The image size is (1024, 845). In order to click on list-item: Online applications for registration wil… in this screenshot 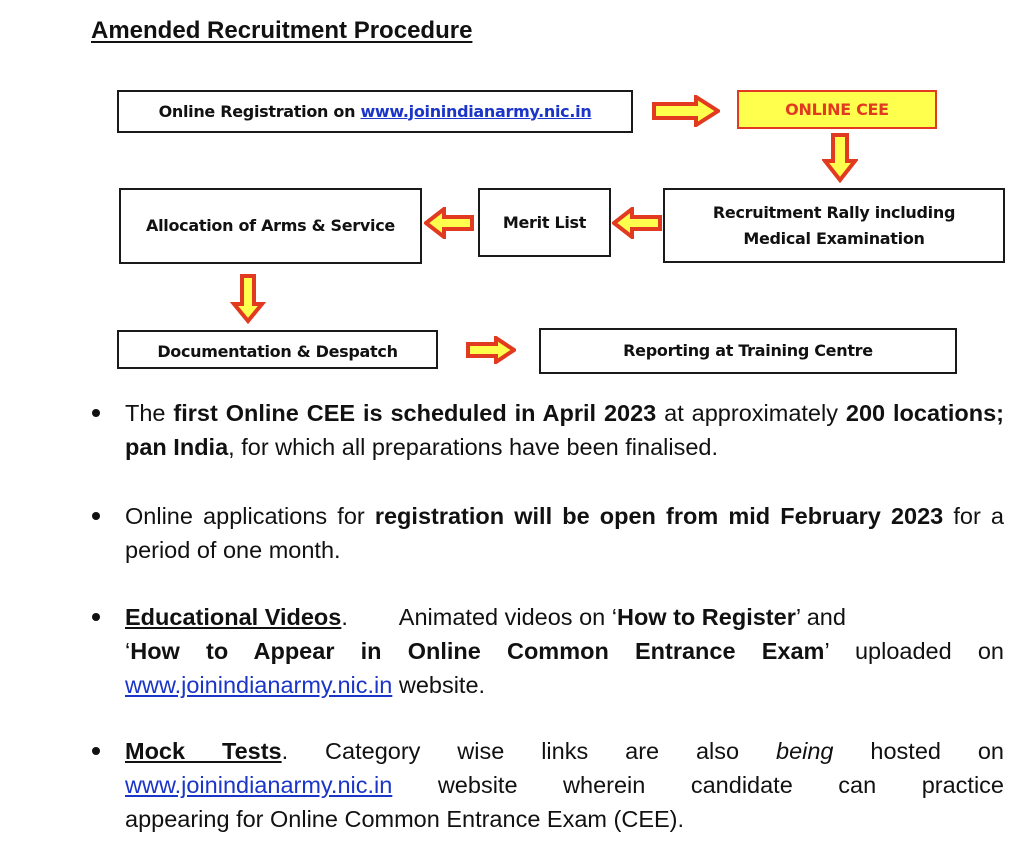, I will do `click(548, 533)`.